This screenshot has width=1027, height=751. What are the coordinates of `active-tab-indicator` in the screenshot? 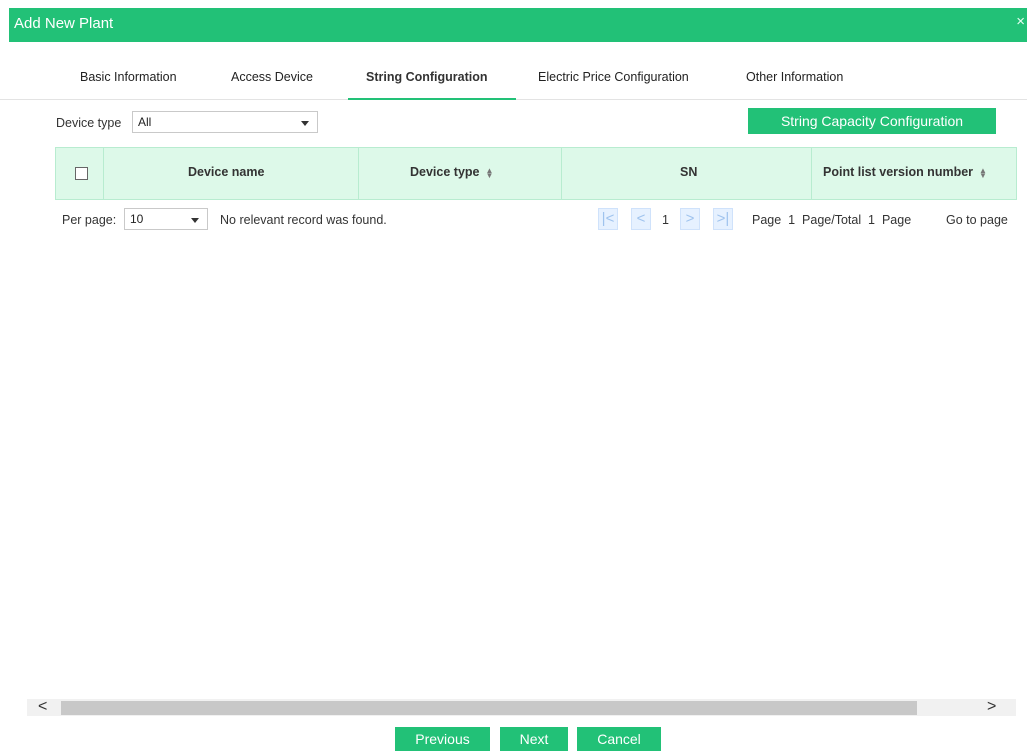 It's located at (432, 99).